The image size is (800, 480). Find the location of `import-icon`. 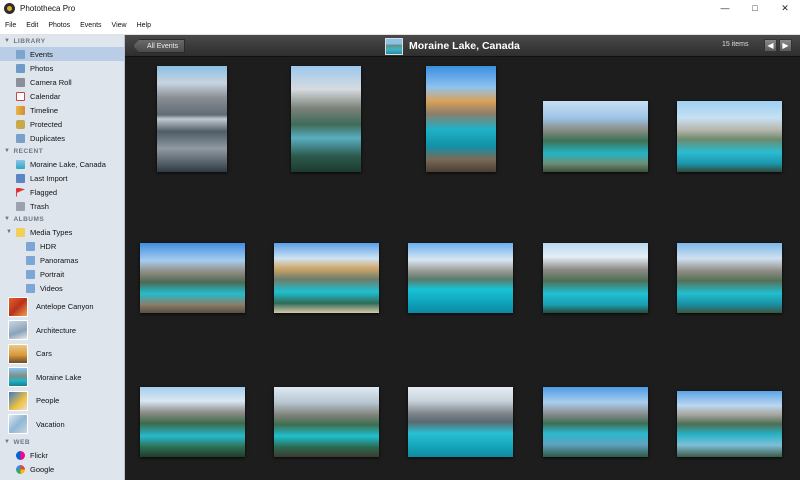

import-icon is located at coordinates (20, 178).